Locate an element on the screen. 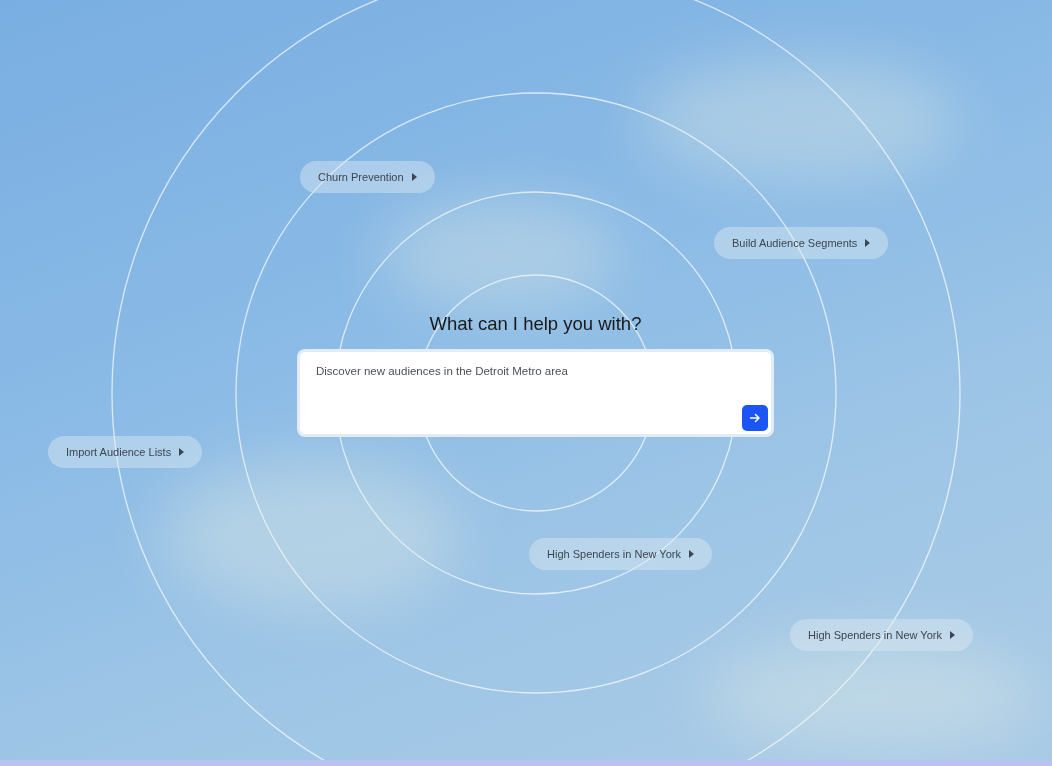 This screenshot has width=1052, height=766. suggestion-chip: Churn Prevention is located at coordinates (367, 177).